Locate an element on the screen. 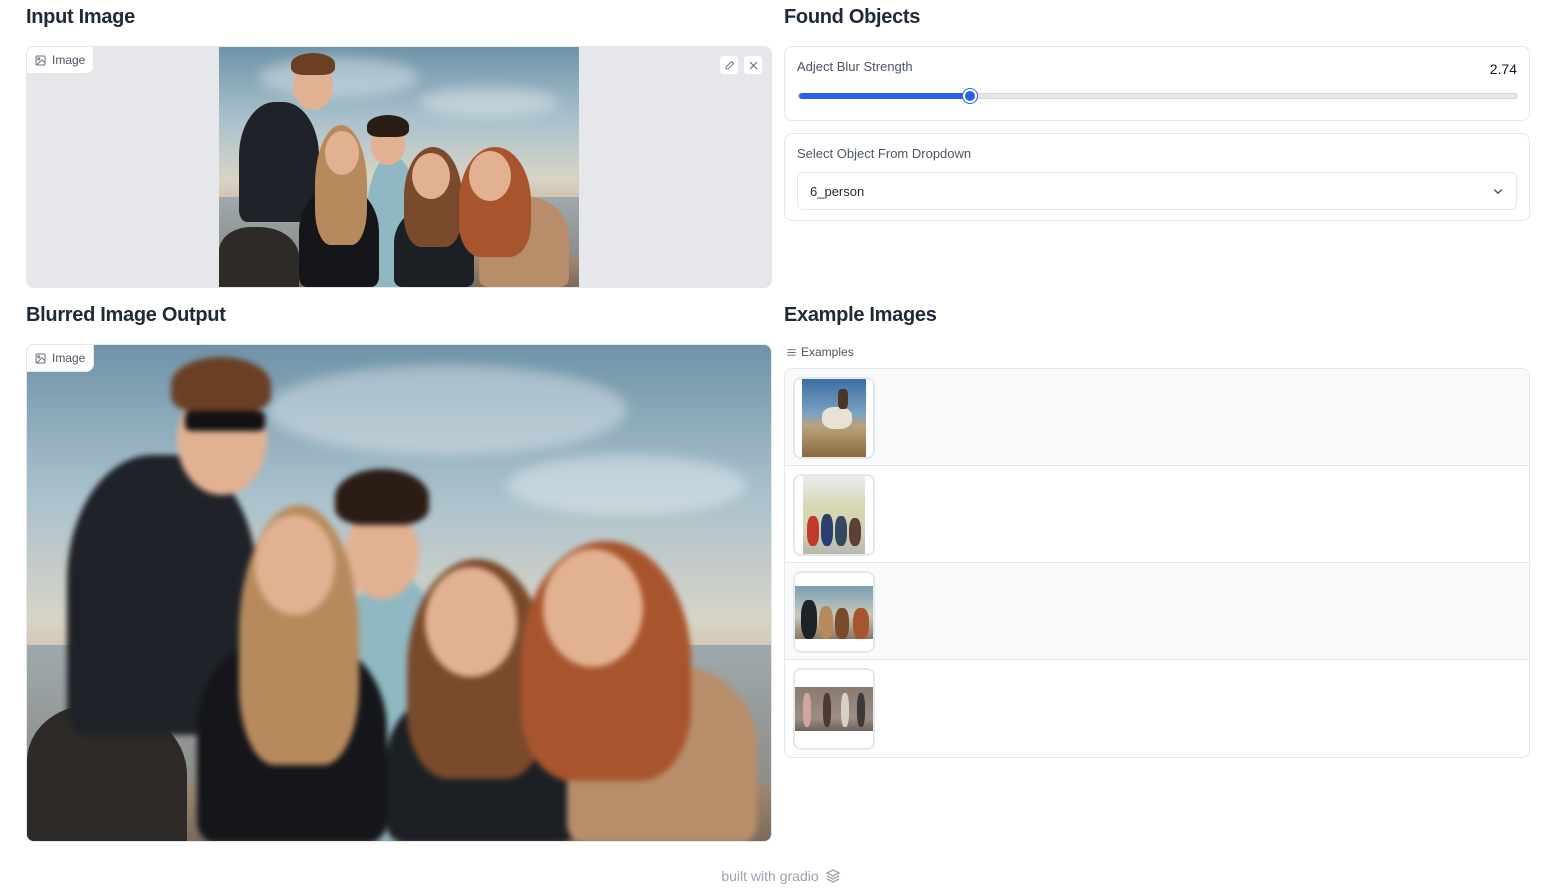 The image size is (1562, 894). image-label-text: Image is located at coordinates (69, 60).